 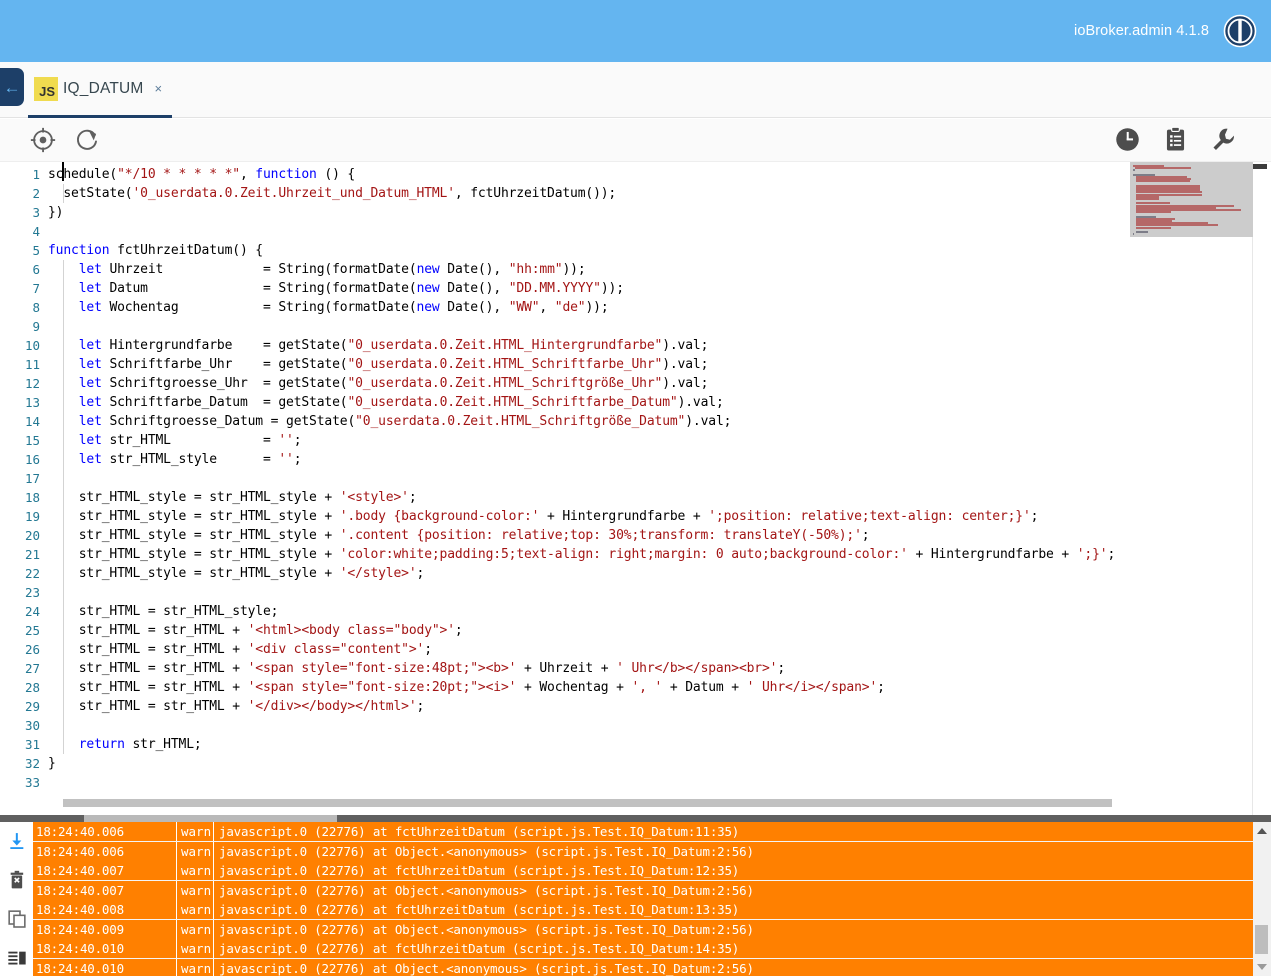 I want to click on line-number: 4, so click(x=36, y=231).